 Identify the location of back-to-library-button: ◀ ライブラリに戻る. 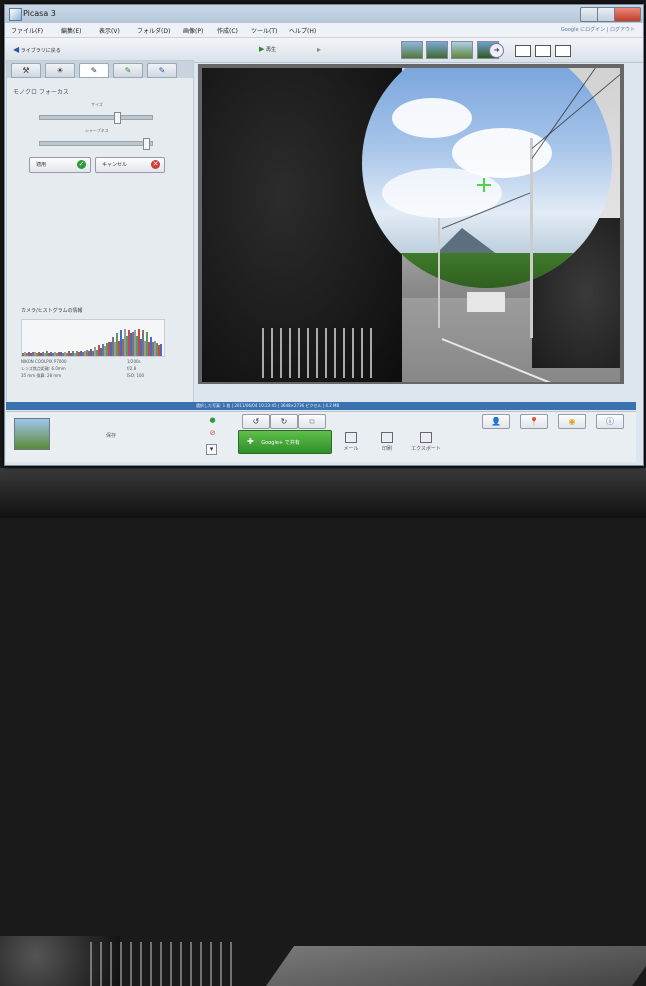
(37, 49).